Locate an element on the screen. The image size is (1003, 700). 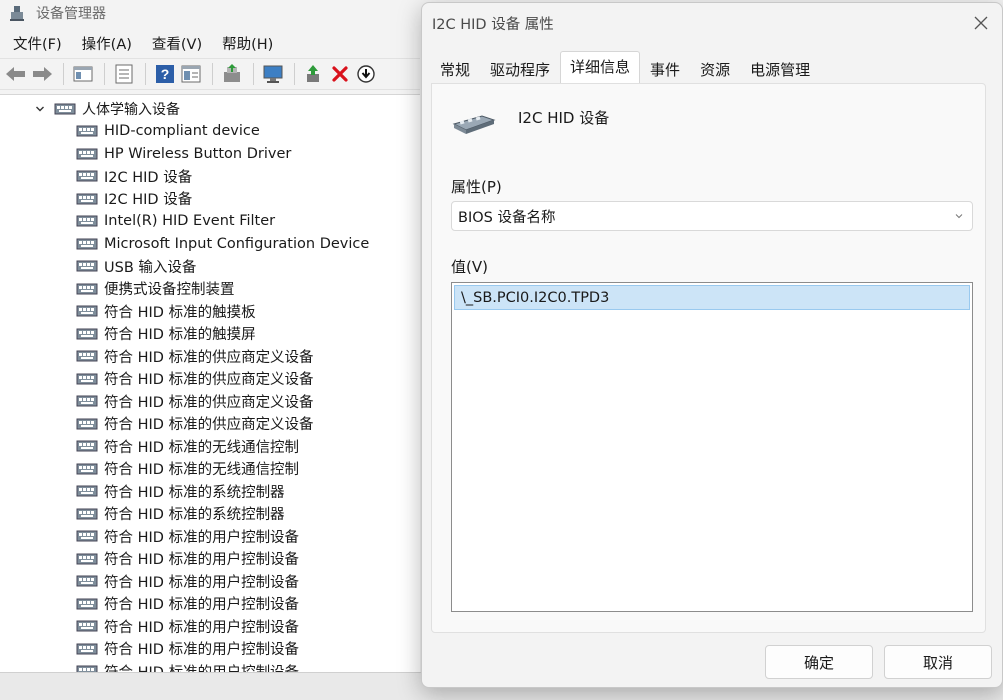
scan-hardware-icon is located at coordinates (273, 74).